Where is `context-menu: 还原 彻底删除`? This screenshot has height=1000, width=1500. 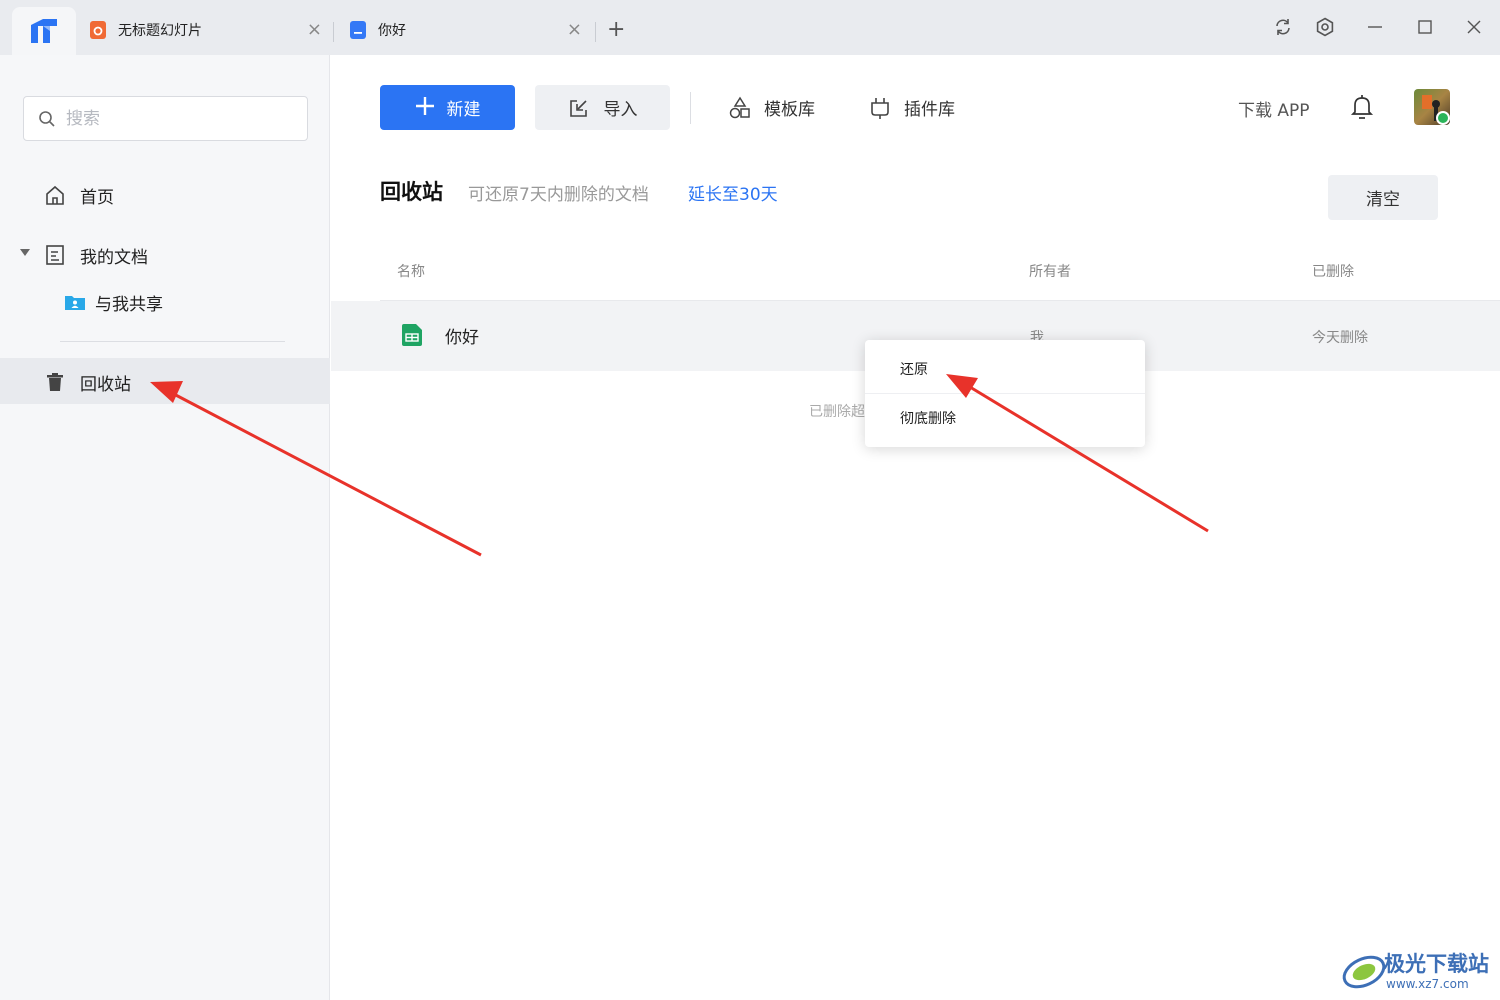 context-menu: 还原 彻底删除 is located at coordinates (1005, 393).